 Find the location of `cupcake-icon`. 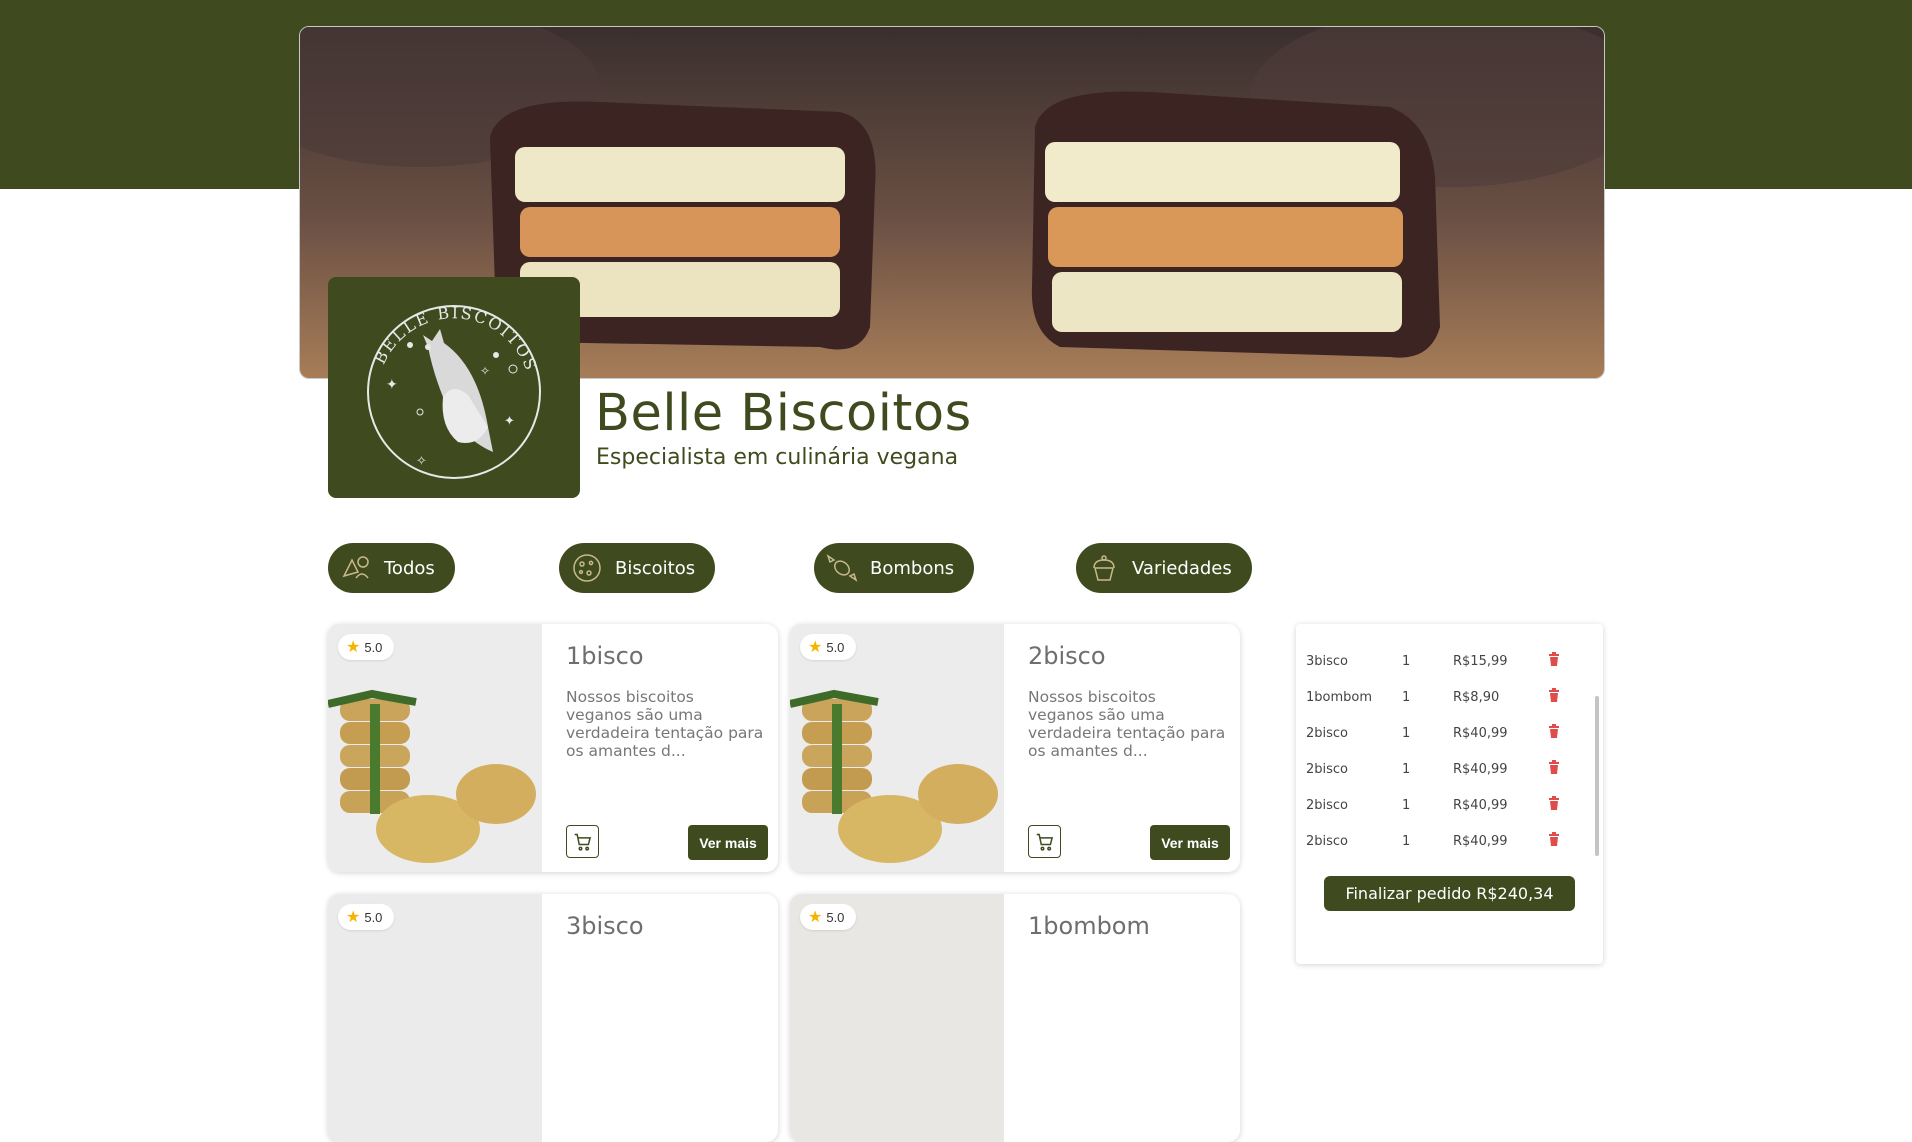

cupcake-icon is located at coordinates (1104, 568).